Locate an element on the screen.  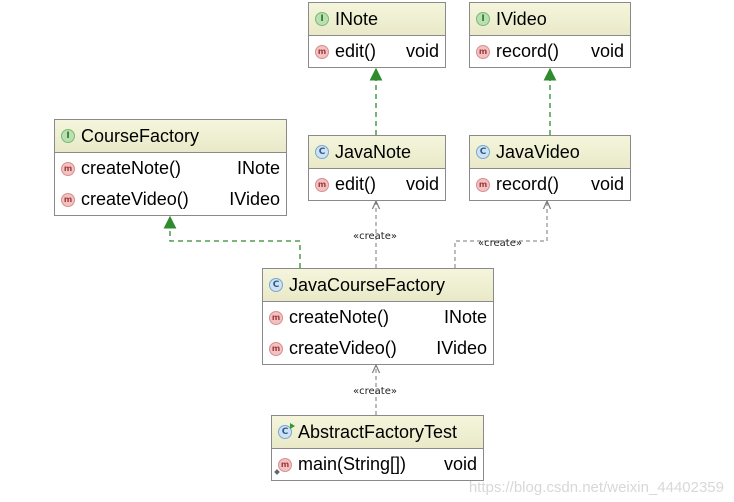
class-name: CourseFactory is located at coordinates (140, 135).